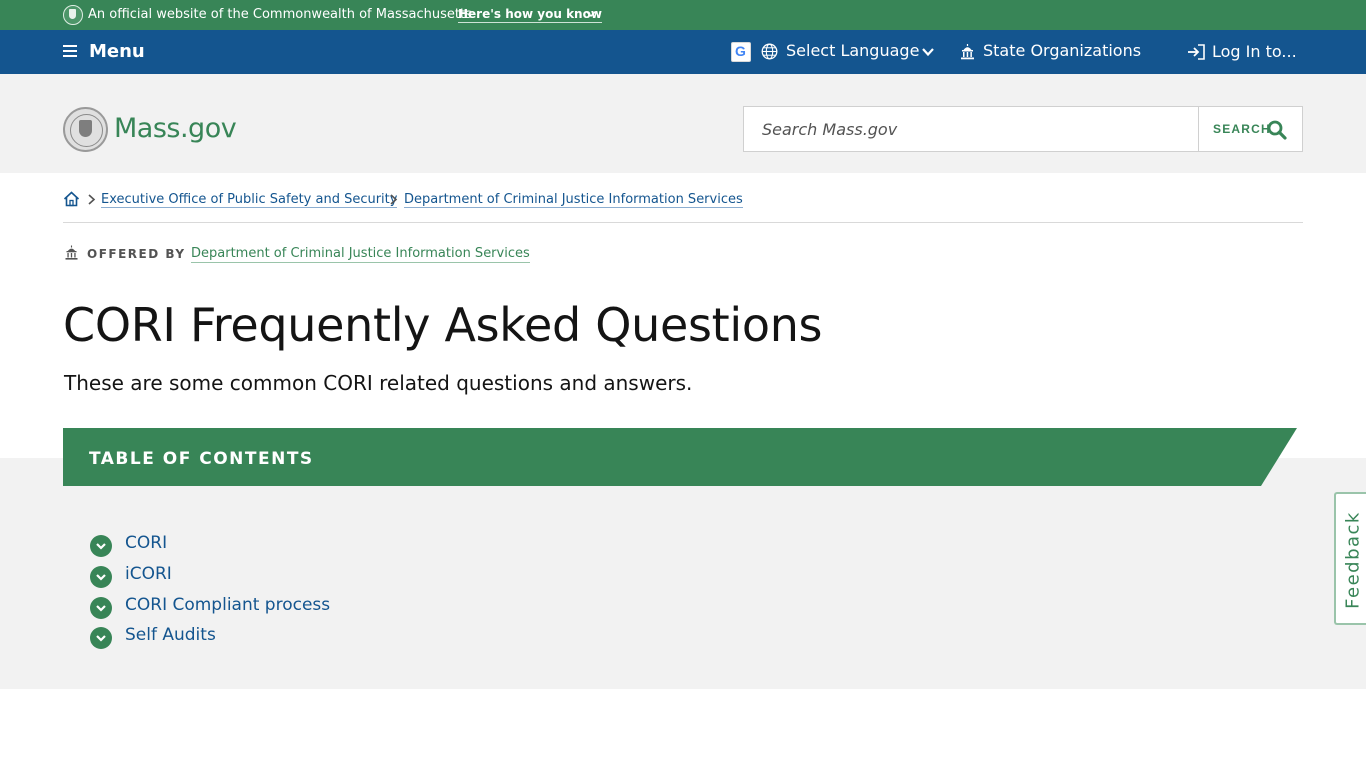 The image size is (1366, 768). I want to click on state-organizations-button: State Organizations, so click(1062, 50).